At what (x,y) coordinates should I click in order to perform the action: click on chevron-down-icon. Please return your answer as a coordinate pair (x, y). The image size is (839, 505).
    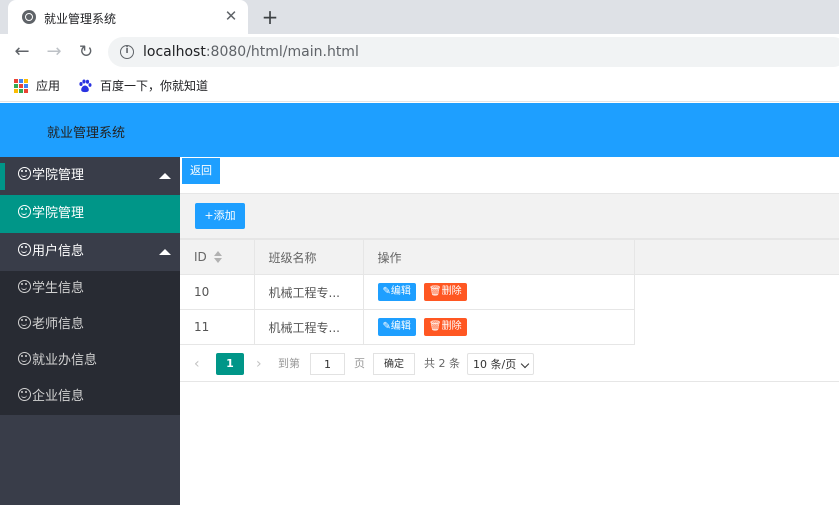
    Looking at the image, I should click on (525, 364).